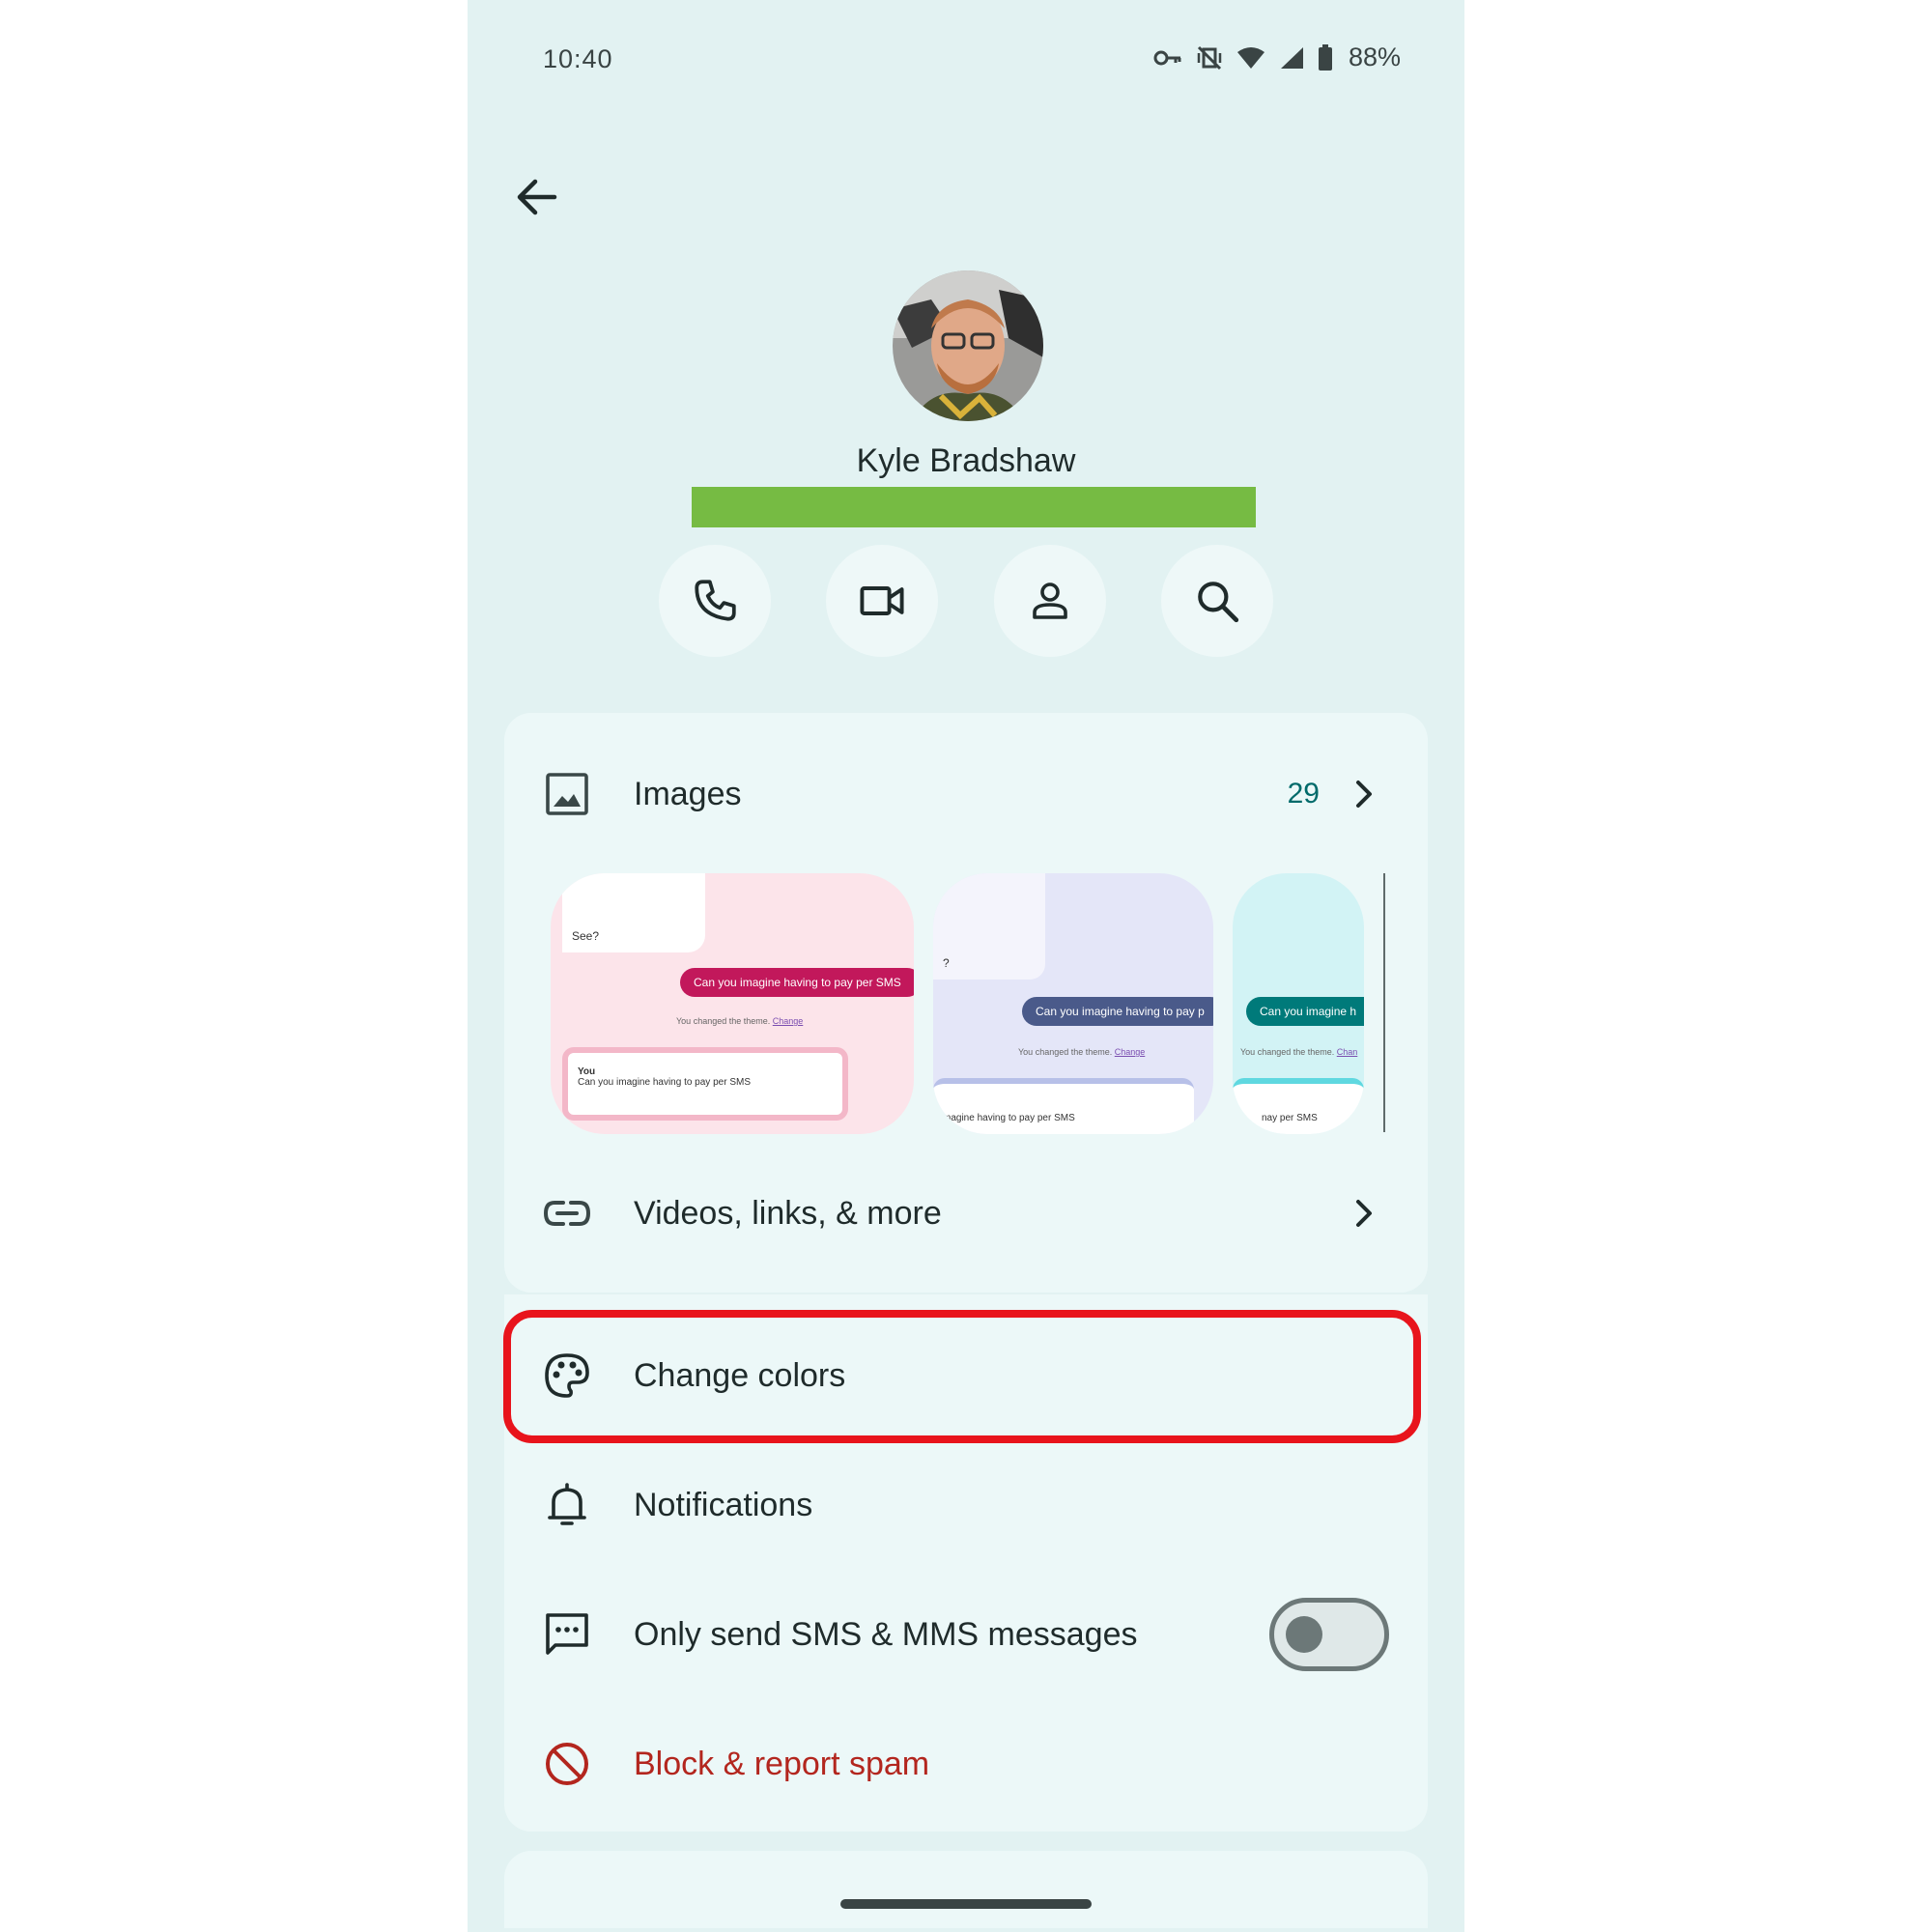 This screenshot has width=1932, height=1932. I want to click on sms-only-label: Only send SMS & MMS messages, so click(886, 1634).